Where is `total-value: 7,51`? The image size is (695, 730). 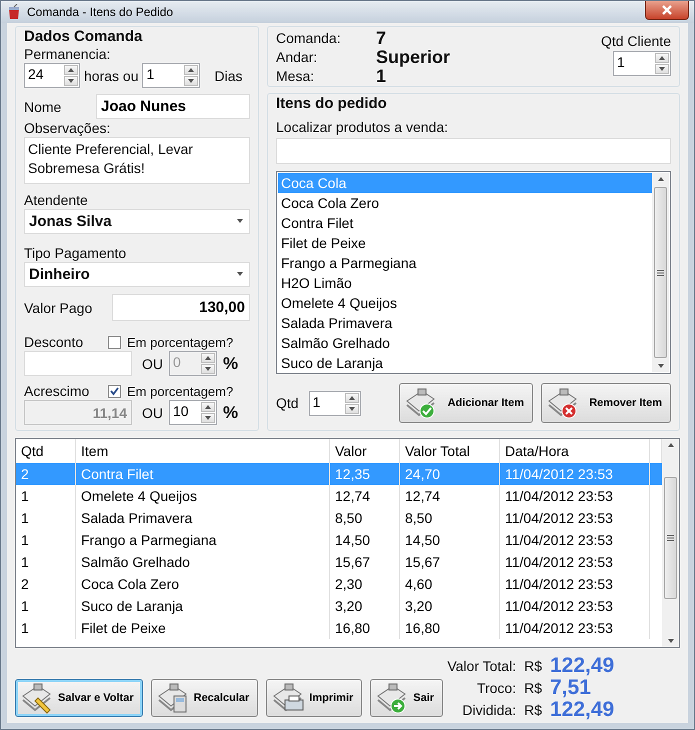
total-value: 7,51 is located at coordinates (571, 688).